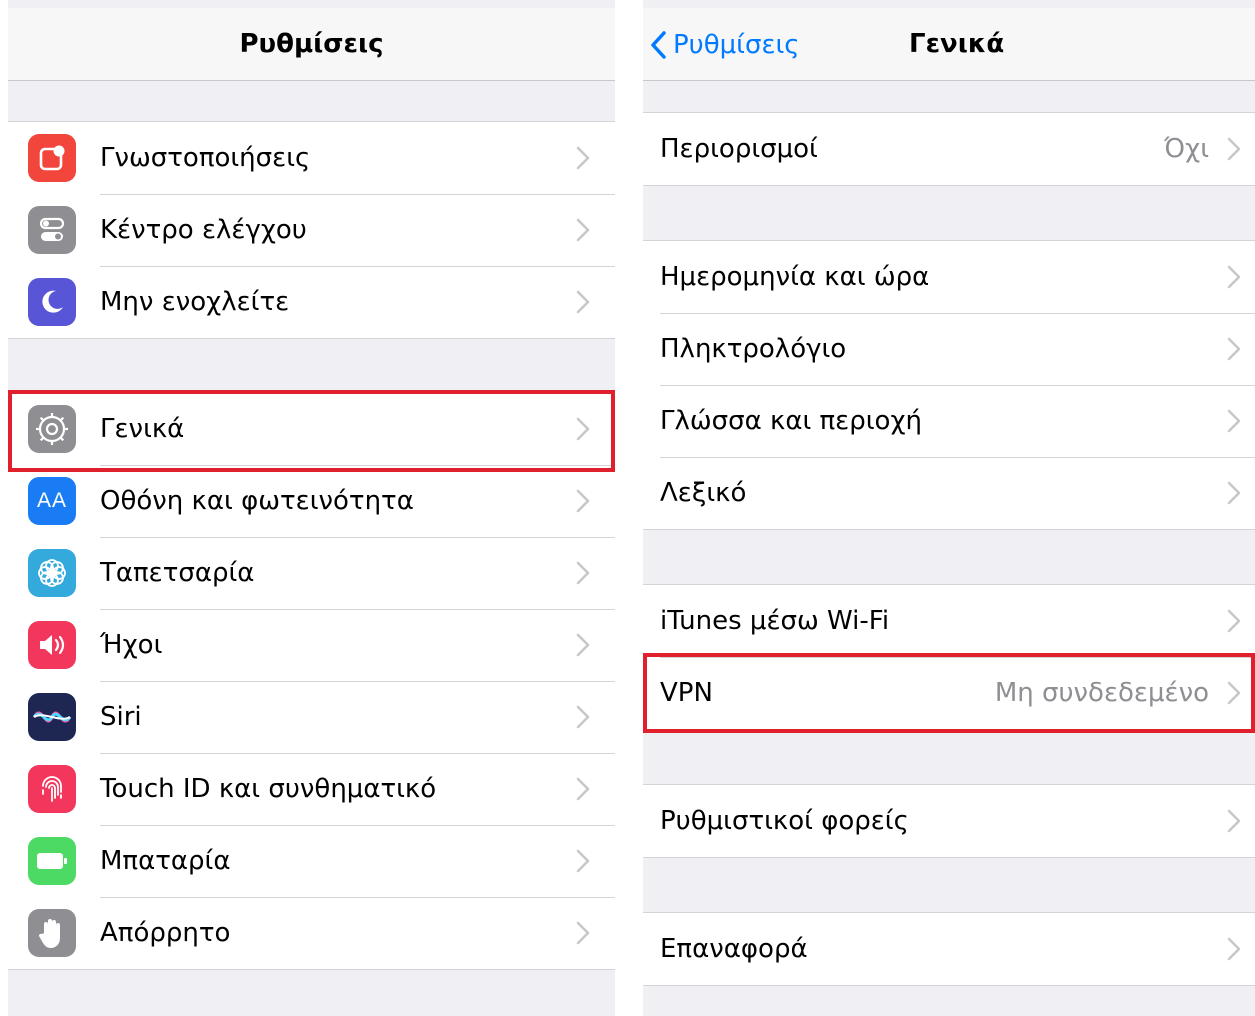  I want to click on settings-row-label: Μπαταρία, so click(165, 861).